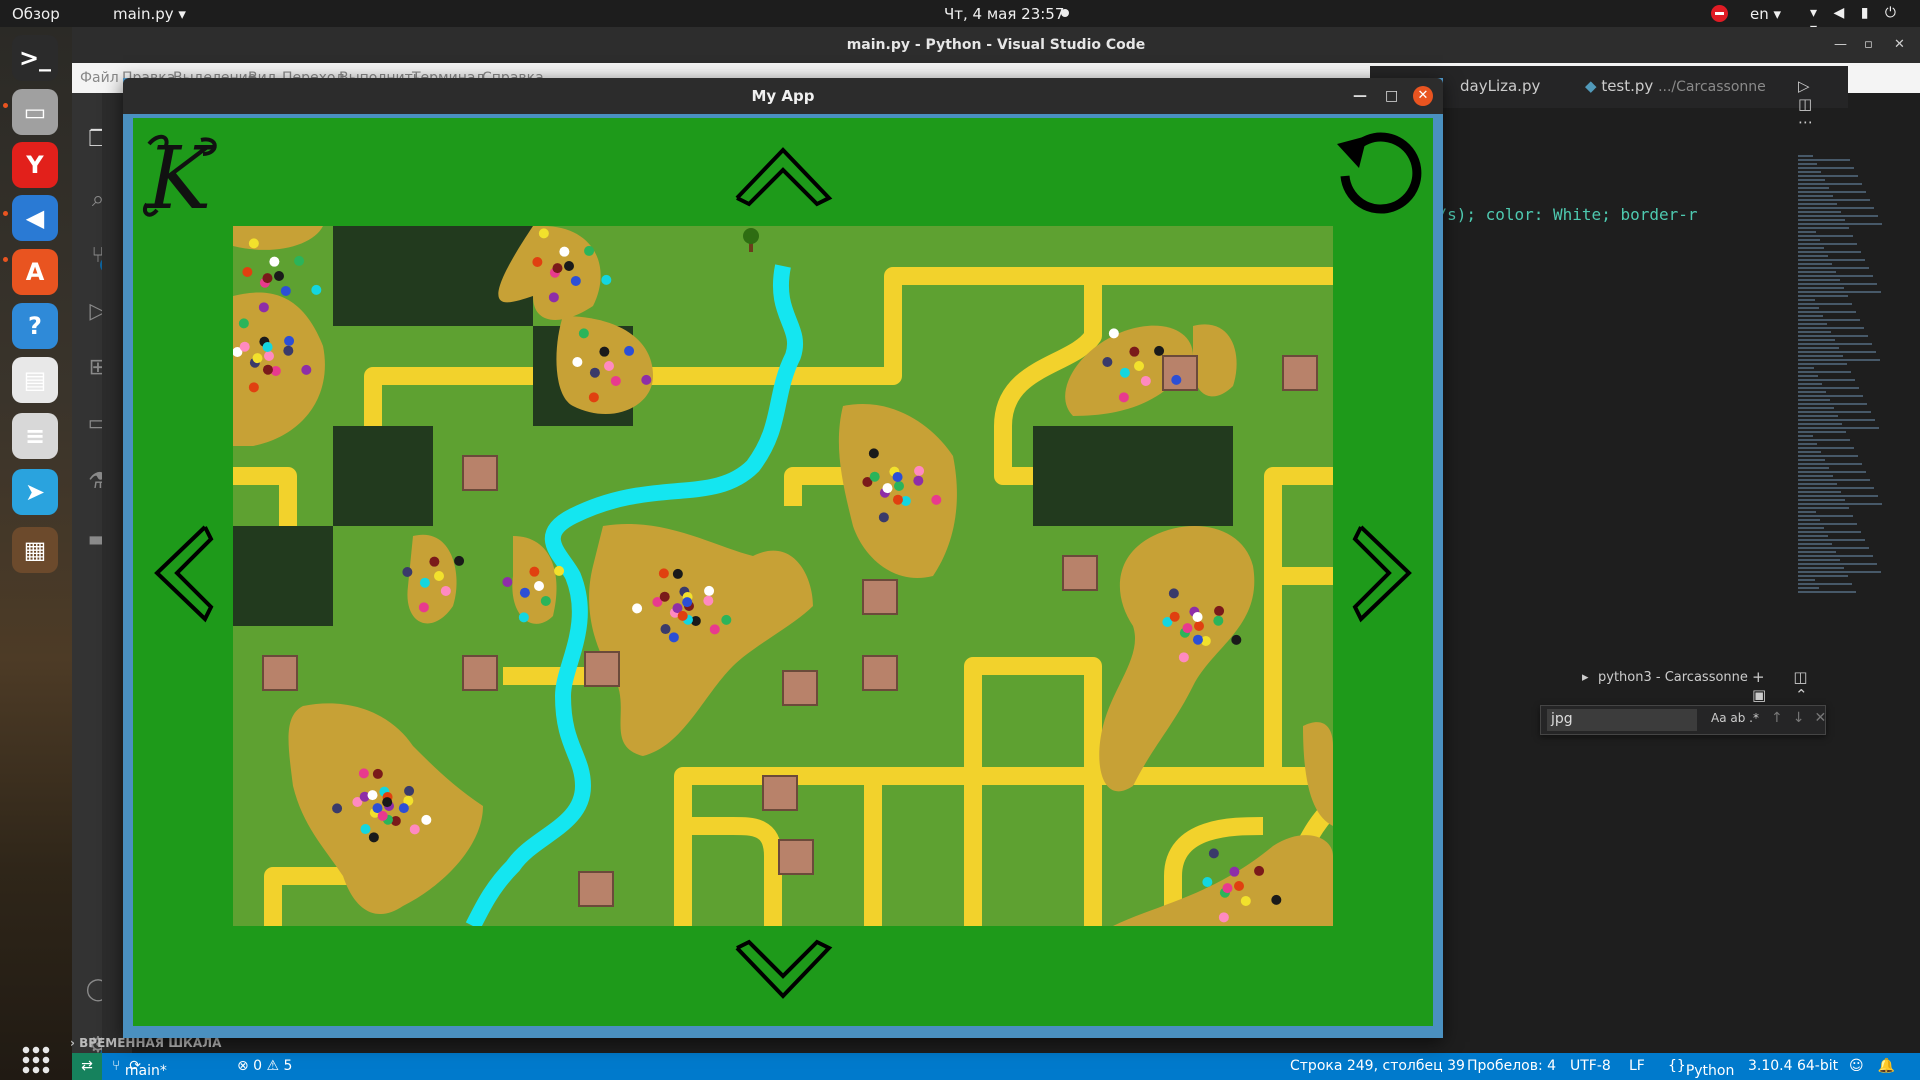 Image resolution: width=1920 pixels, height=1080 pixels. What do you see at coordinates (1004, 14) in the screenshot?
I see `clock: Чт, 4 мая 23:57` at bounding box center [1004, 14].